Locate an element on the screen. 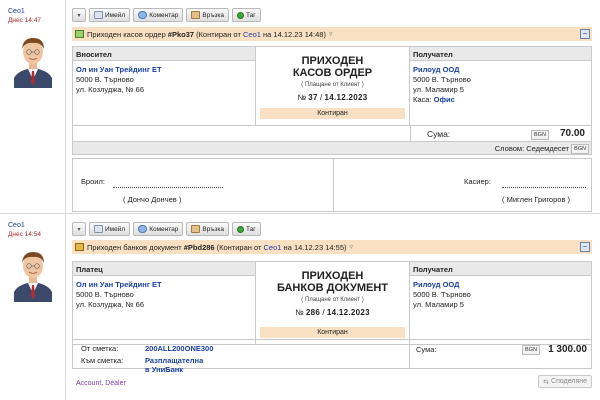 Image resolution: width=600 pixels, height=400 pixels. document-type: Приходен касов ордер is located at coordinates (126, 34).